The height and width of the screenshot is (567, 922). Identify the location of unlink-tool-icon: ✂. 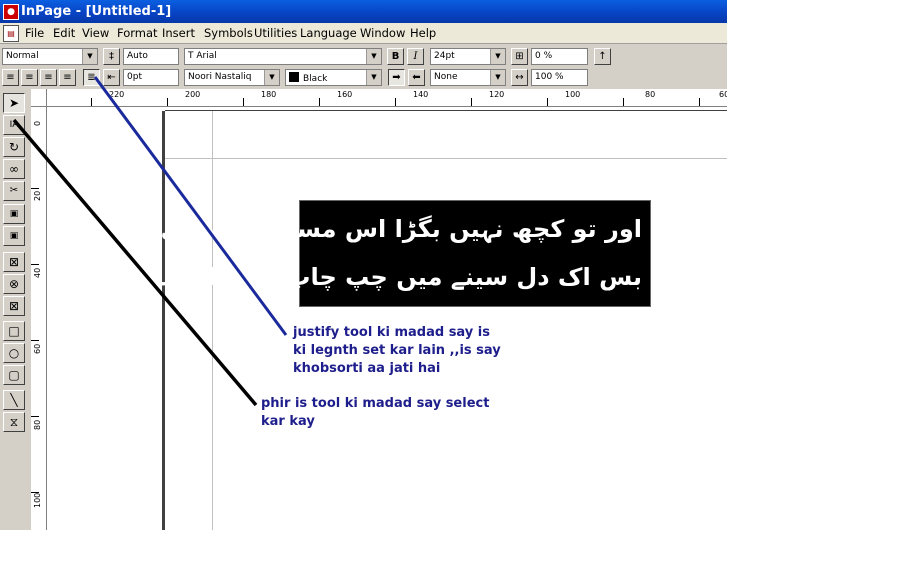
(14, 191).